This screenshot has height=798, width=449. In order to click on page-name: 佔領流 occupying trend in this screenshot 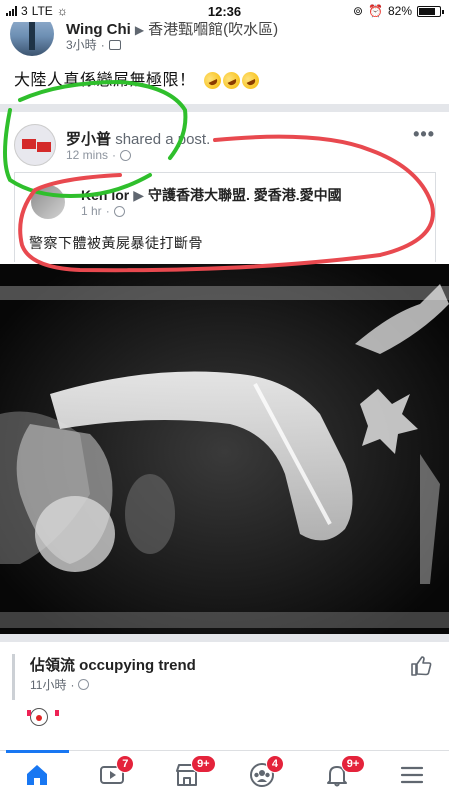, I will do `click(113, 664)`.